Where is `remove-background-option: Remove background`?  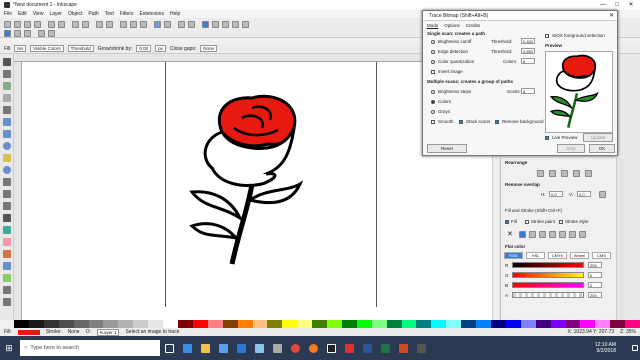
remove-background-option: Remove background is located at coordinates (519, 121).